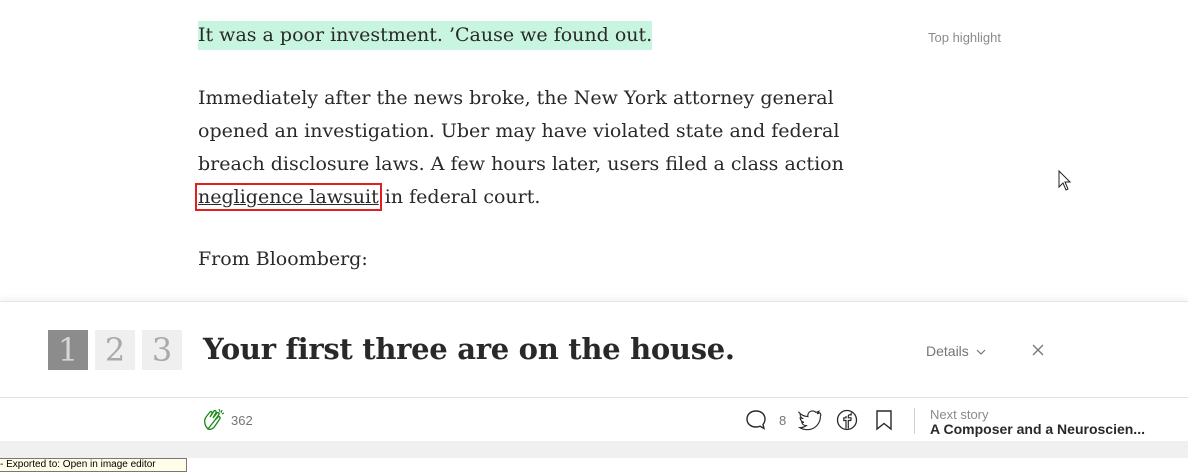 The image size is (1188, 472). I want to click on mouse-cursor-icon, so click(1065, 180).